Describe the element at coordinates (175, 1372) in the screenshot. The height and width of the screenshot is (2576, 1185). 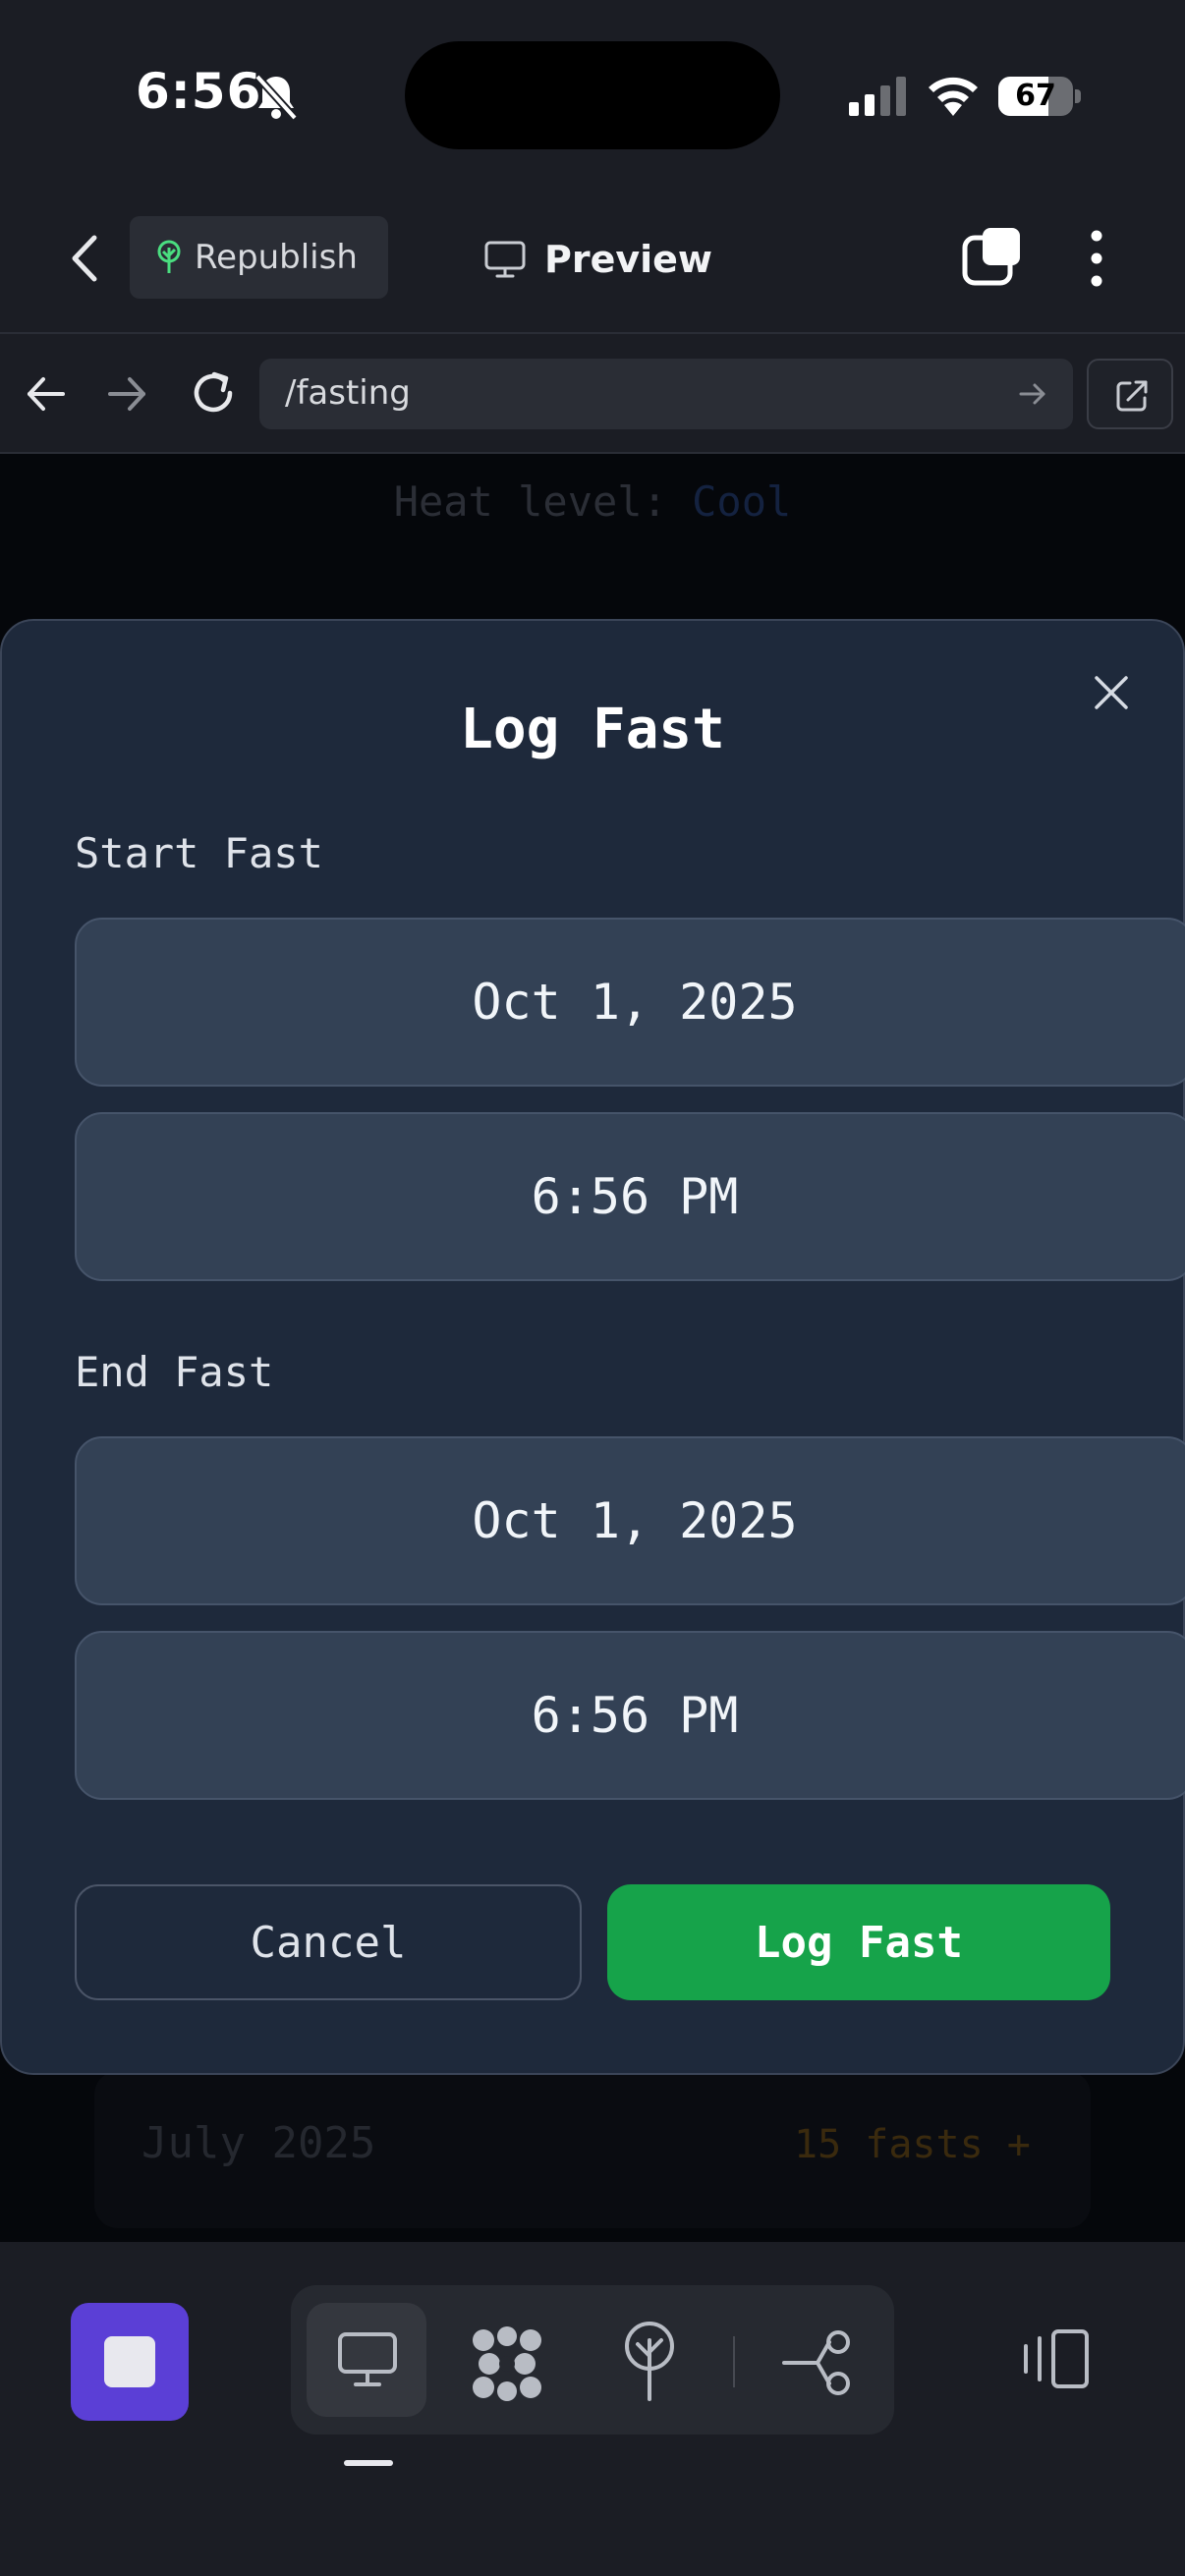
I see `end-fast-label: End Fast` at that location.